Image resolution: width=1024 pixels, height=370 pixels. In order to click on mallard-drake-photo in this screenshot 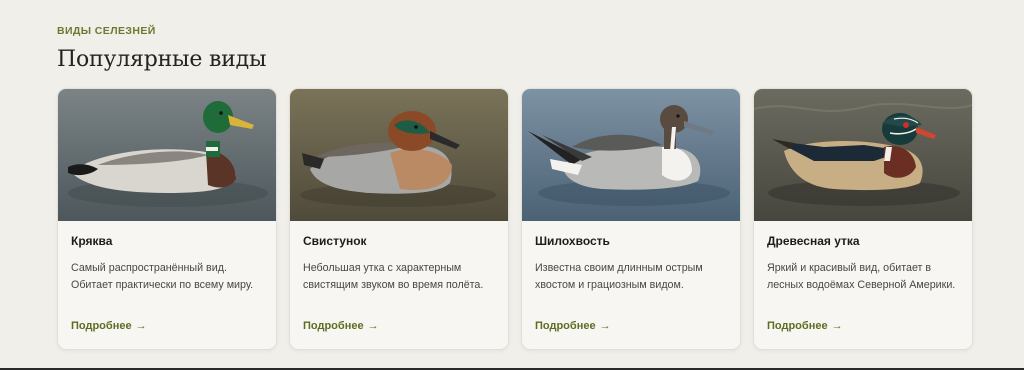, I will do `click(167, 155)`.